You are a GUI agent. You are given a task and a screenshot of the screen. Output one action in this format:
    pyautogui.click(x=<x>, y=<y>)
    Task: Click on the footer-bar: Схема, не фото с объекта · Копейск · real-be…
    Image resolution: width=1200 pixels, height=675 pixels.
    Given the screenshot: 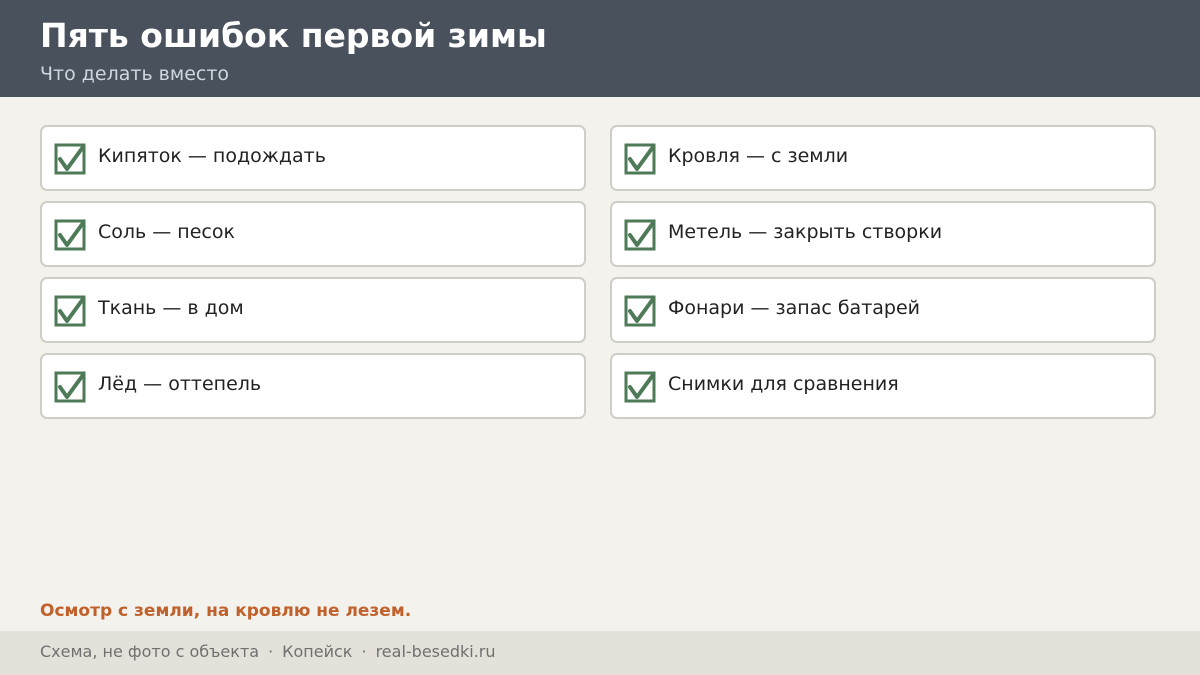 What is the action you would take?
    pyautogui.click(x=600, y=653)
    